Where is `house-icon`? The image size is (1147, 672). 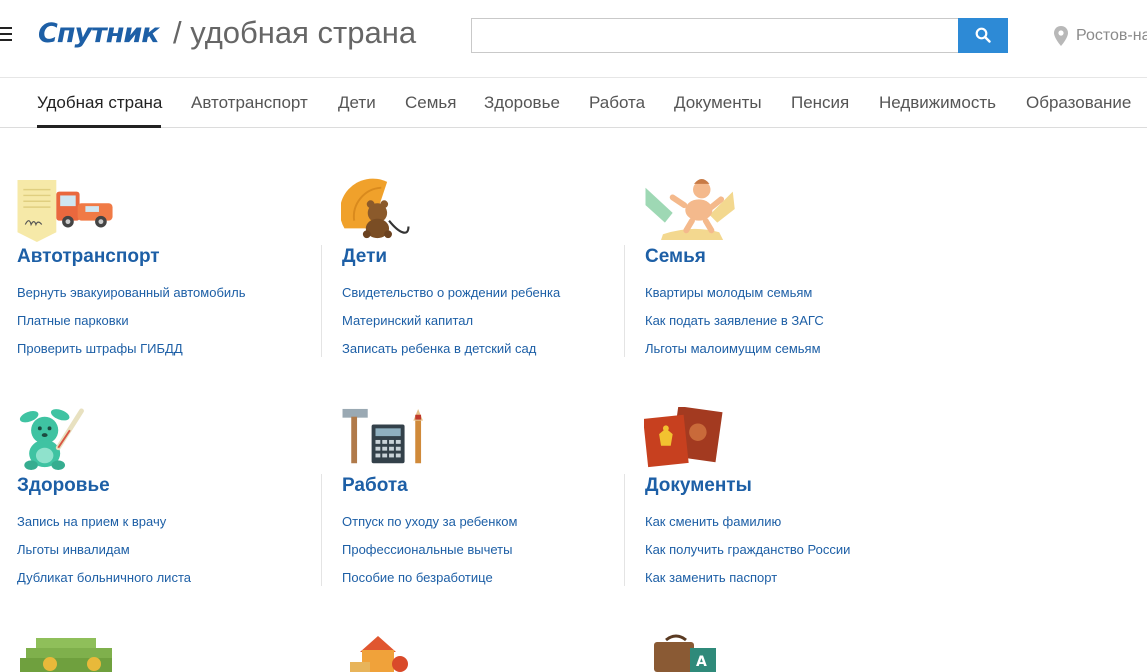 house-icon is located at coordinates (379, 654).